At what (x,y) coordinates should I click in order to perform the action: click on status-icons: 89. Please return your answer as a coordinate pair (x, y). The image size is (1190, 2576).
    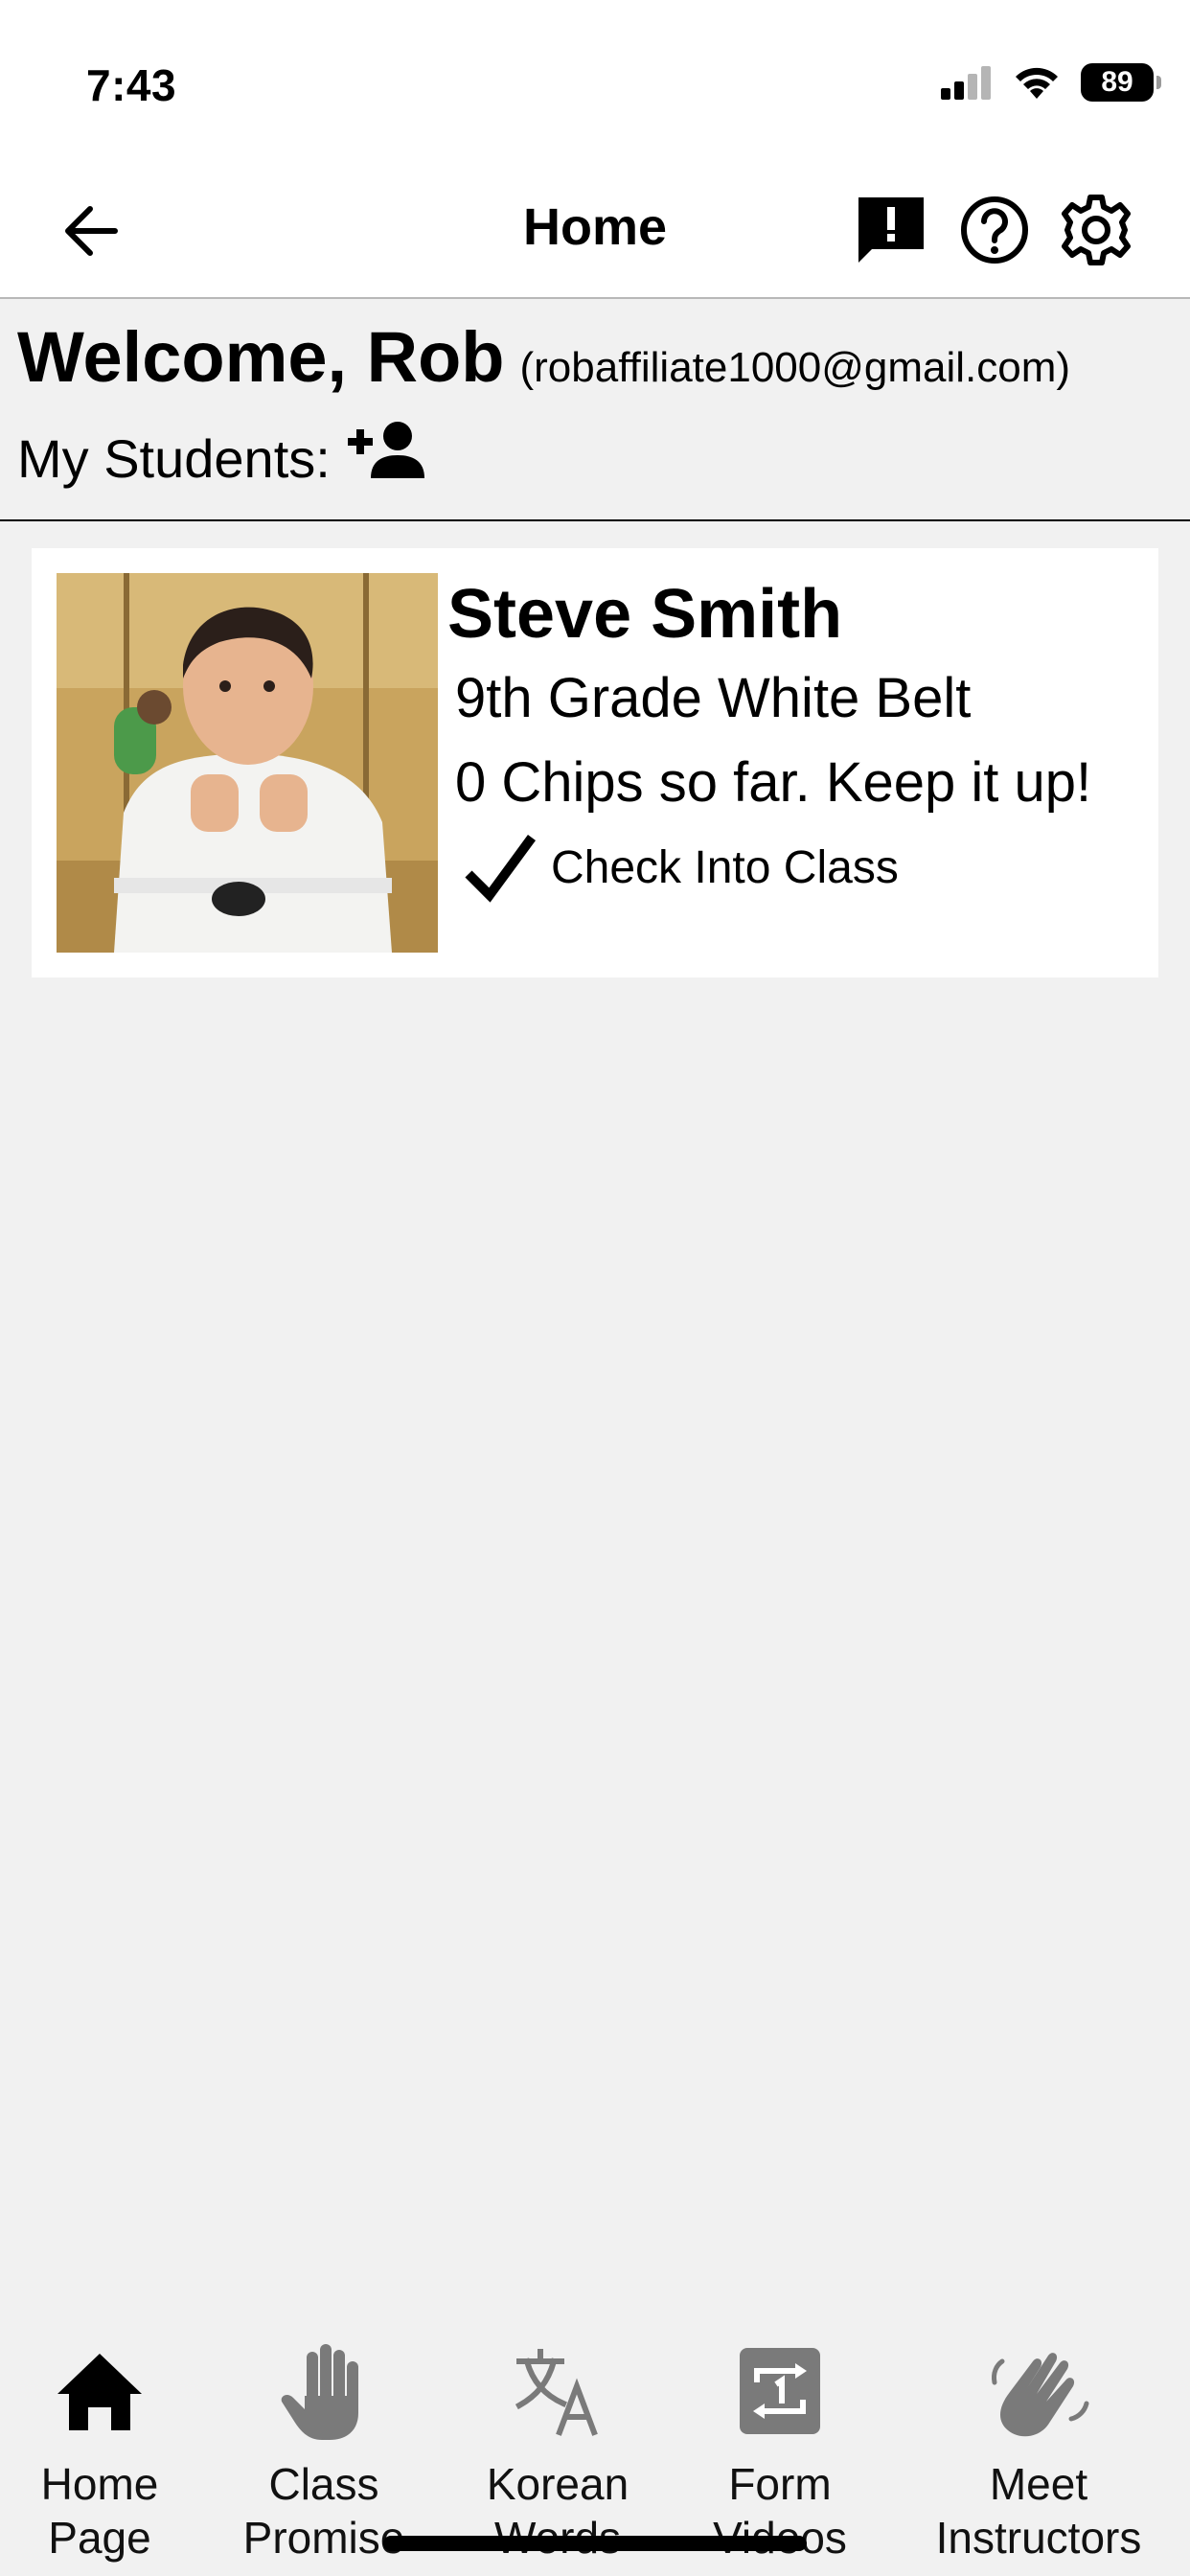
    Looking at the image, I should click on (1050, 82).